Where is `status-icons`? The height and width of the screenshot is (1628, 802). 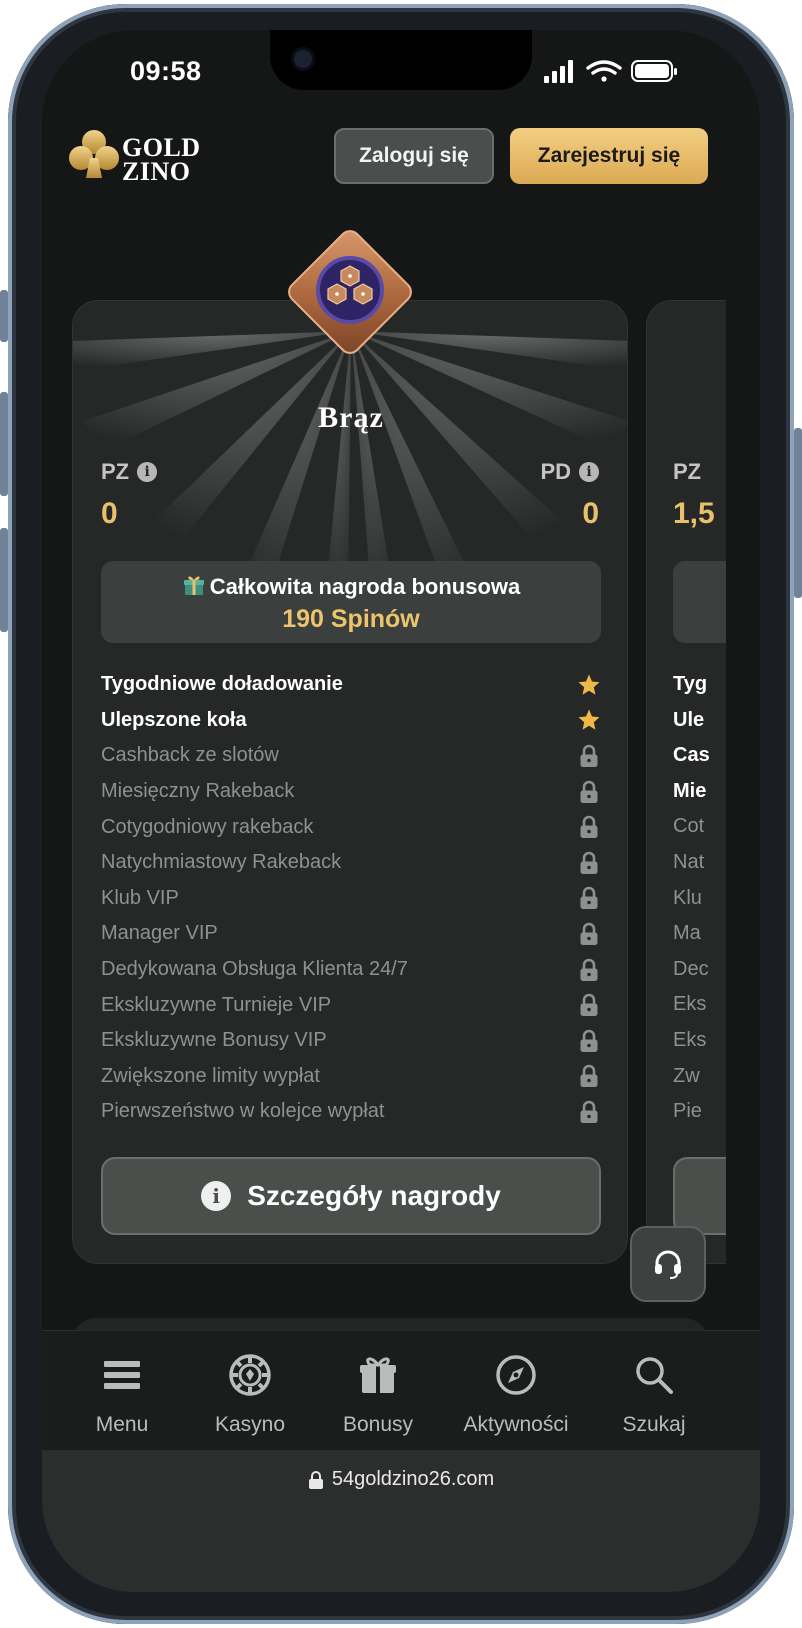
status-icons is located at coordinates (610, 71).